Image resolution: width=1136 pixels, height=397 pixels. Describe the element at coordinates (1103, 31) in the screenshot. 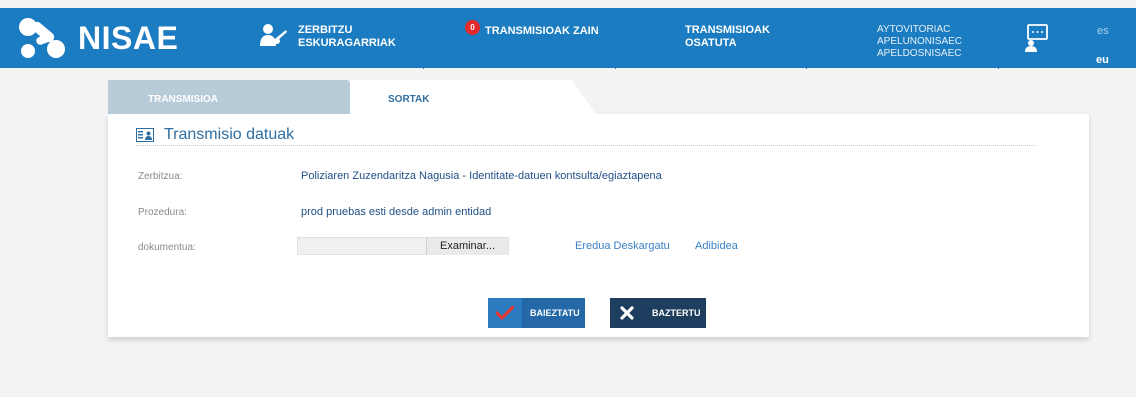

I see `lang-es-link: es` at that location.